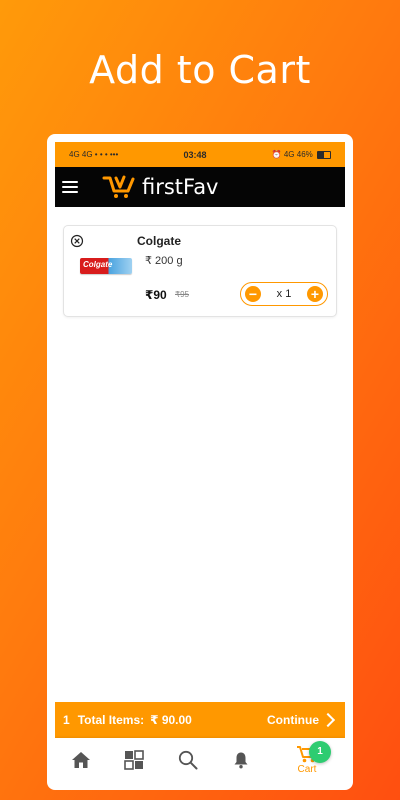  Describe the element at coordinates (283, 154) in the screenshot. I see `status-icons: ⏰ 4G` at that location.